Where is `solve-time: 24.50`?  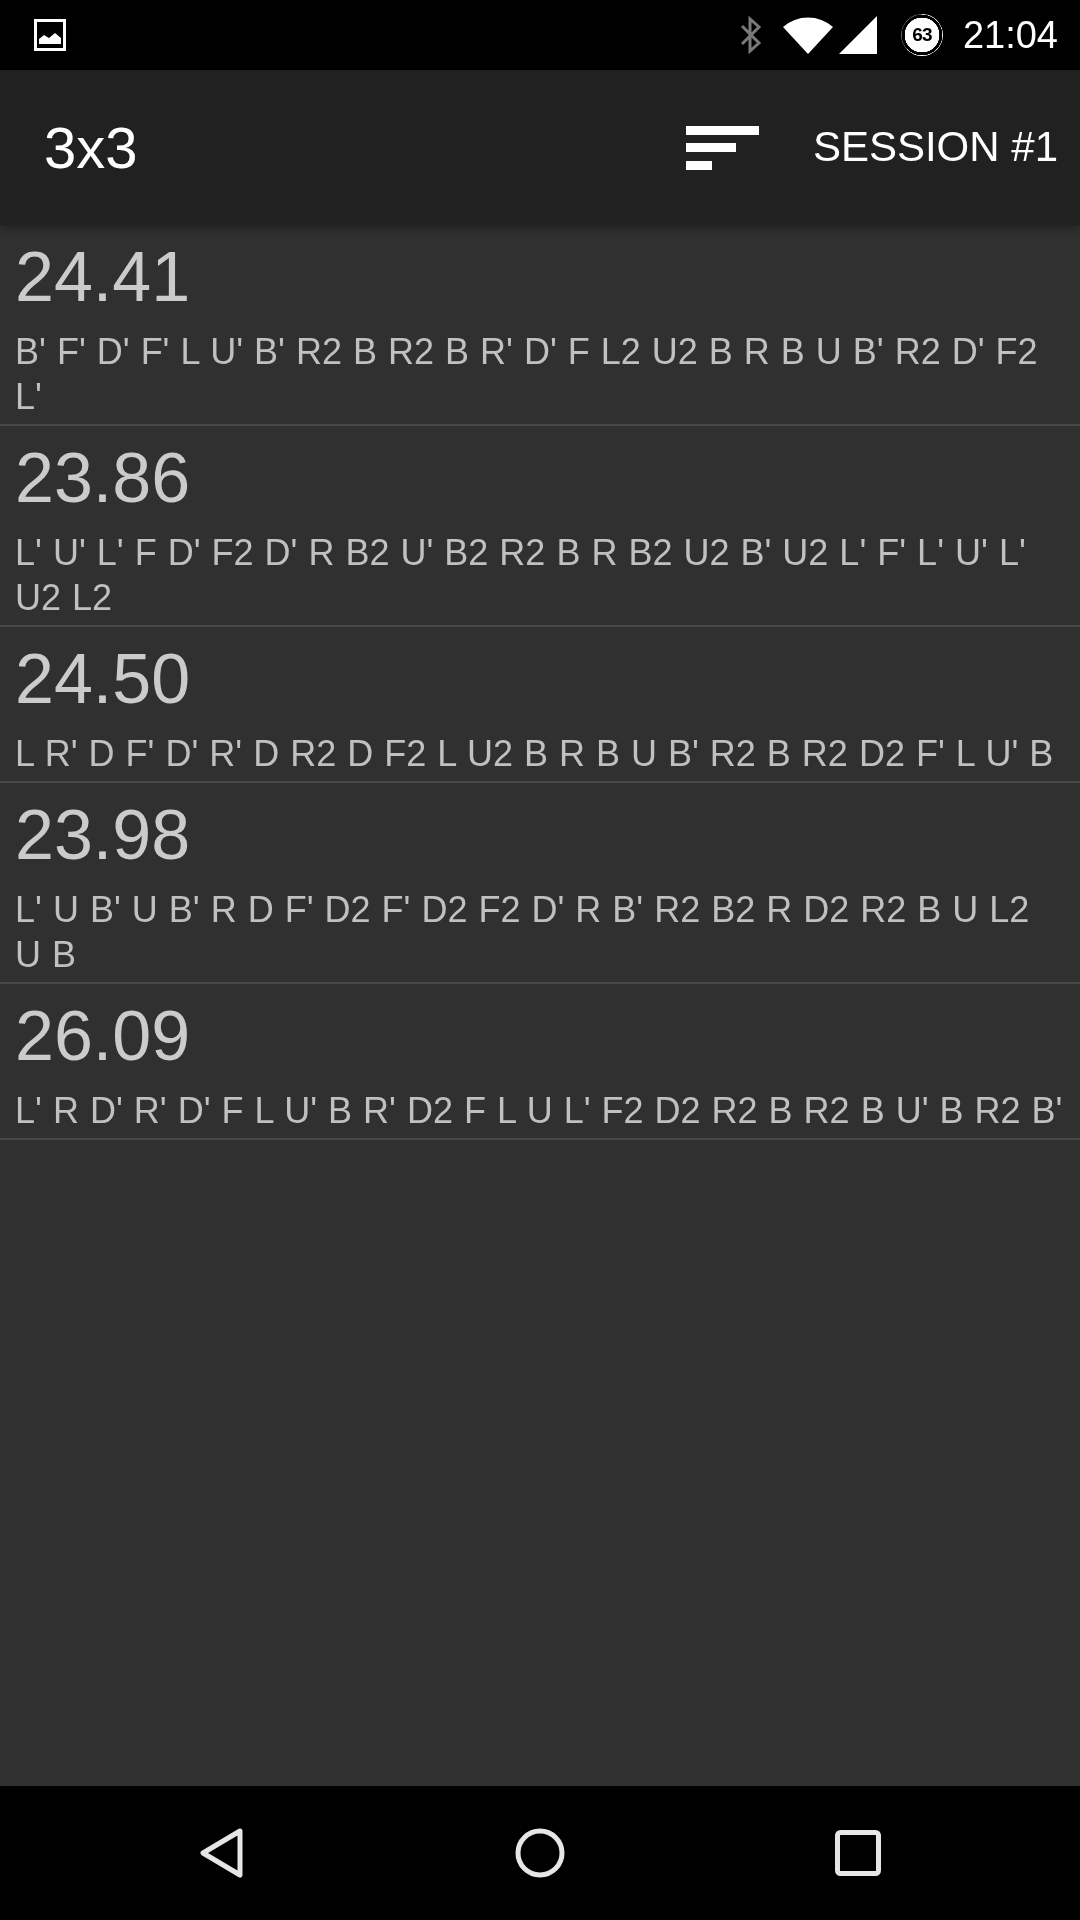 solve-time: 24.50 is located at coordinates (103, 679).